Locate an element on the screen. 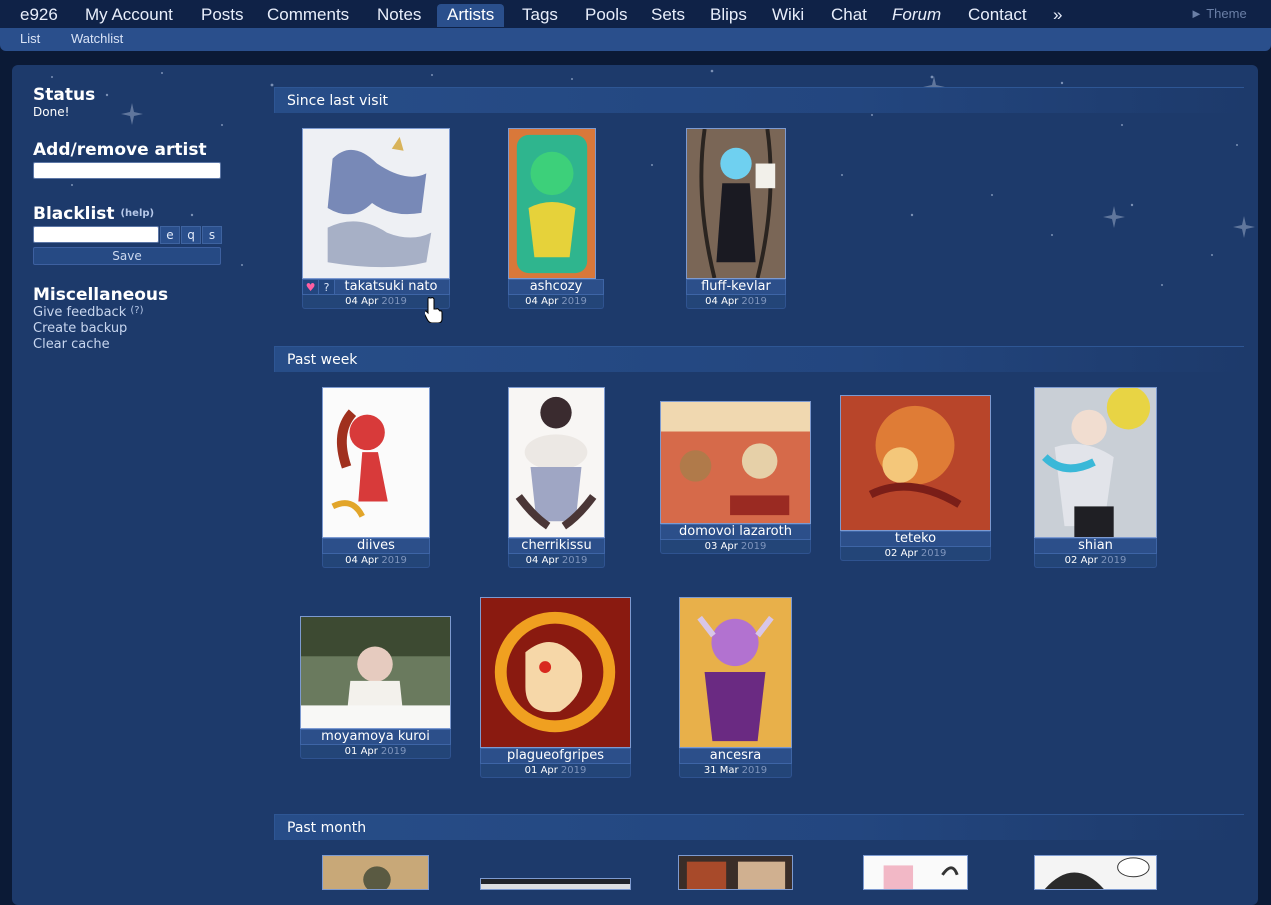 Image resolution: width=1271 pixels, height=905 pixels. nav-my-account: My Account is located at coordinates (129, 15).